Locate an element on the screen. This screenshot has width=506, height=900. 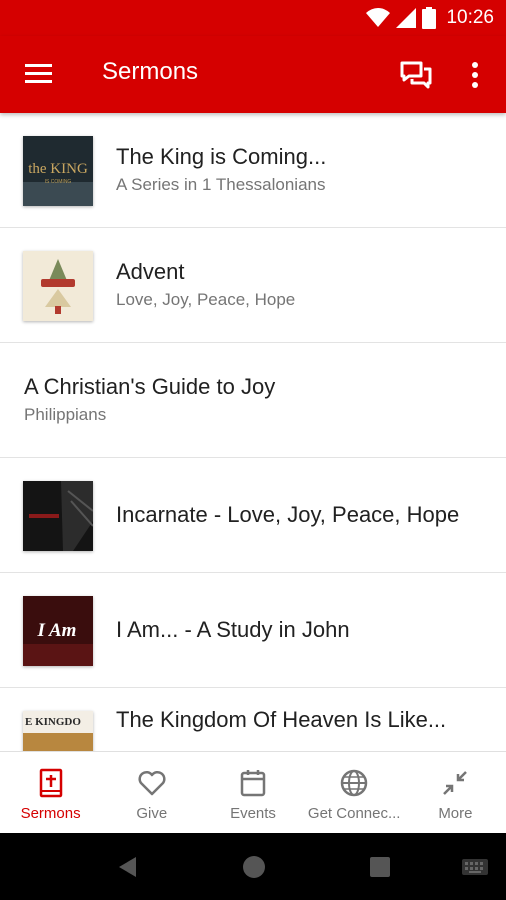
sermon-subtitle: Philippians is located at coordinates (65, 414).